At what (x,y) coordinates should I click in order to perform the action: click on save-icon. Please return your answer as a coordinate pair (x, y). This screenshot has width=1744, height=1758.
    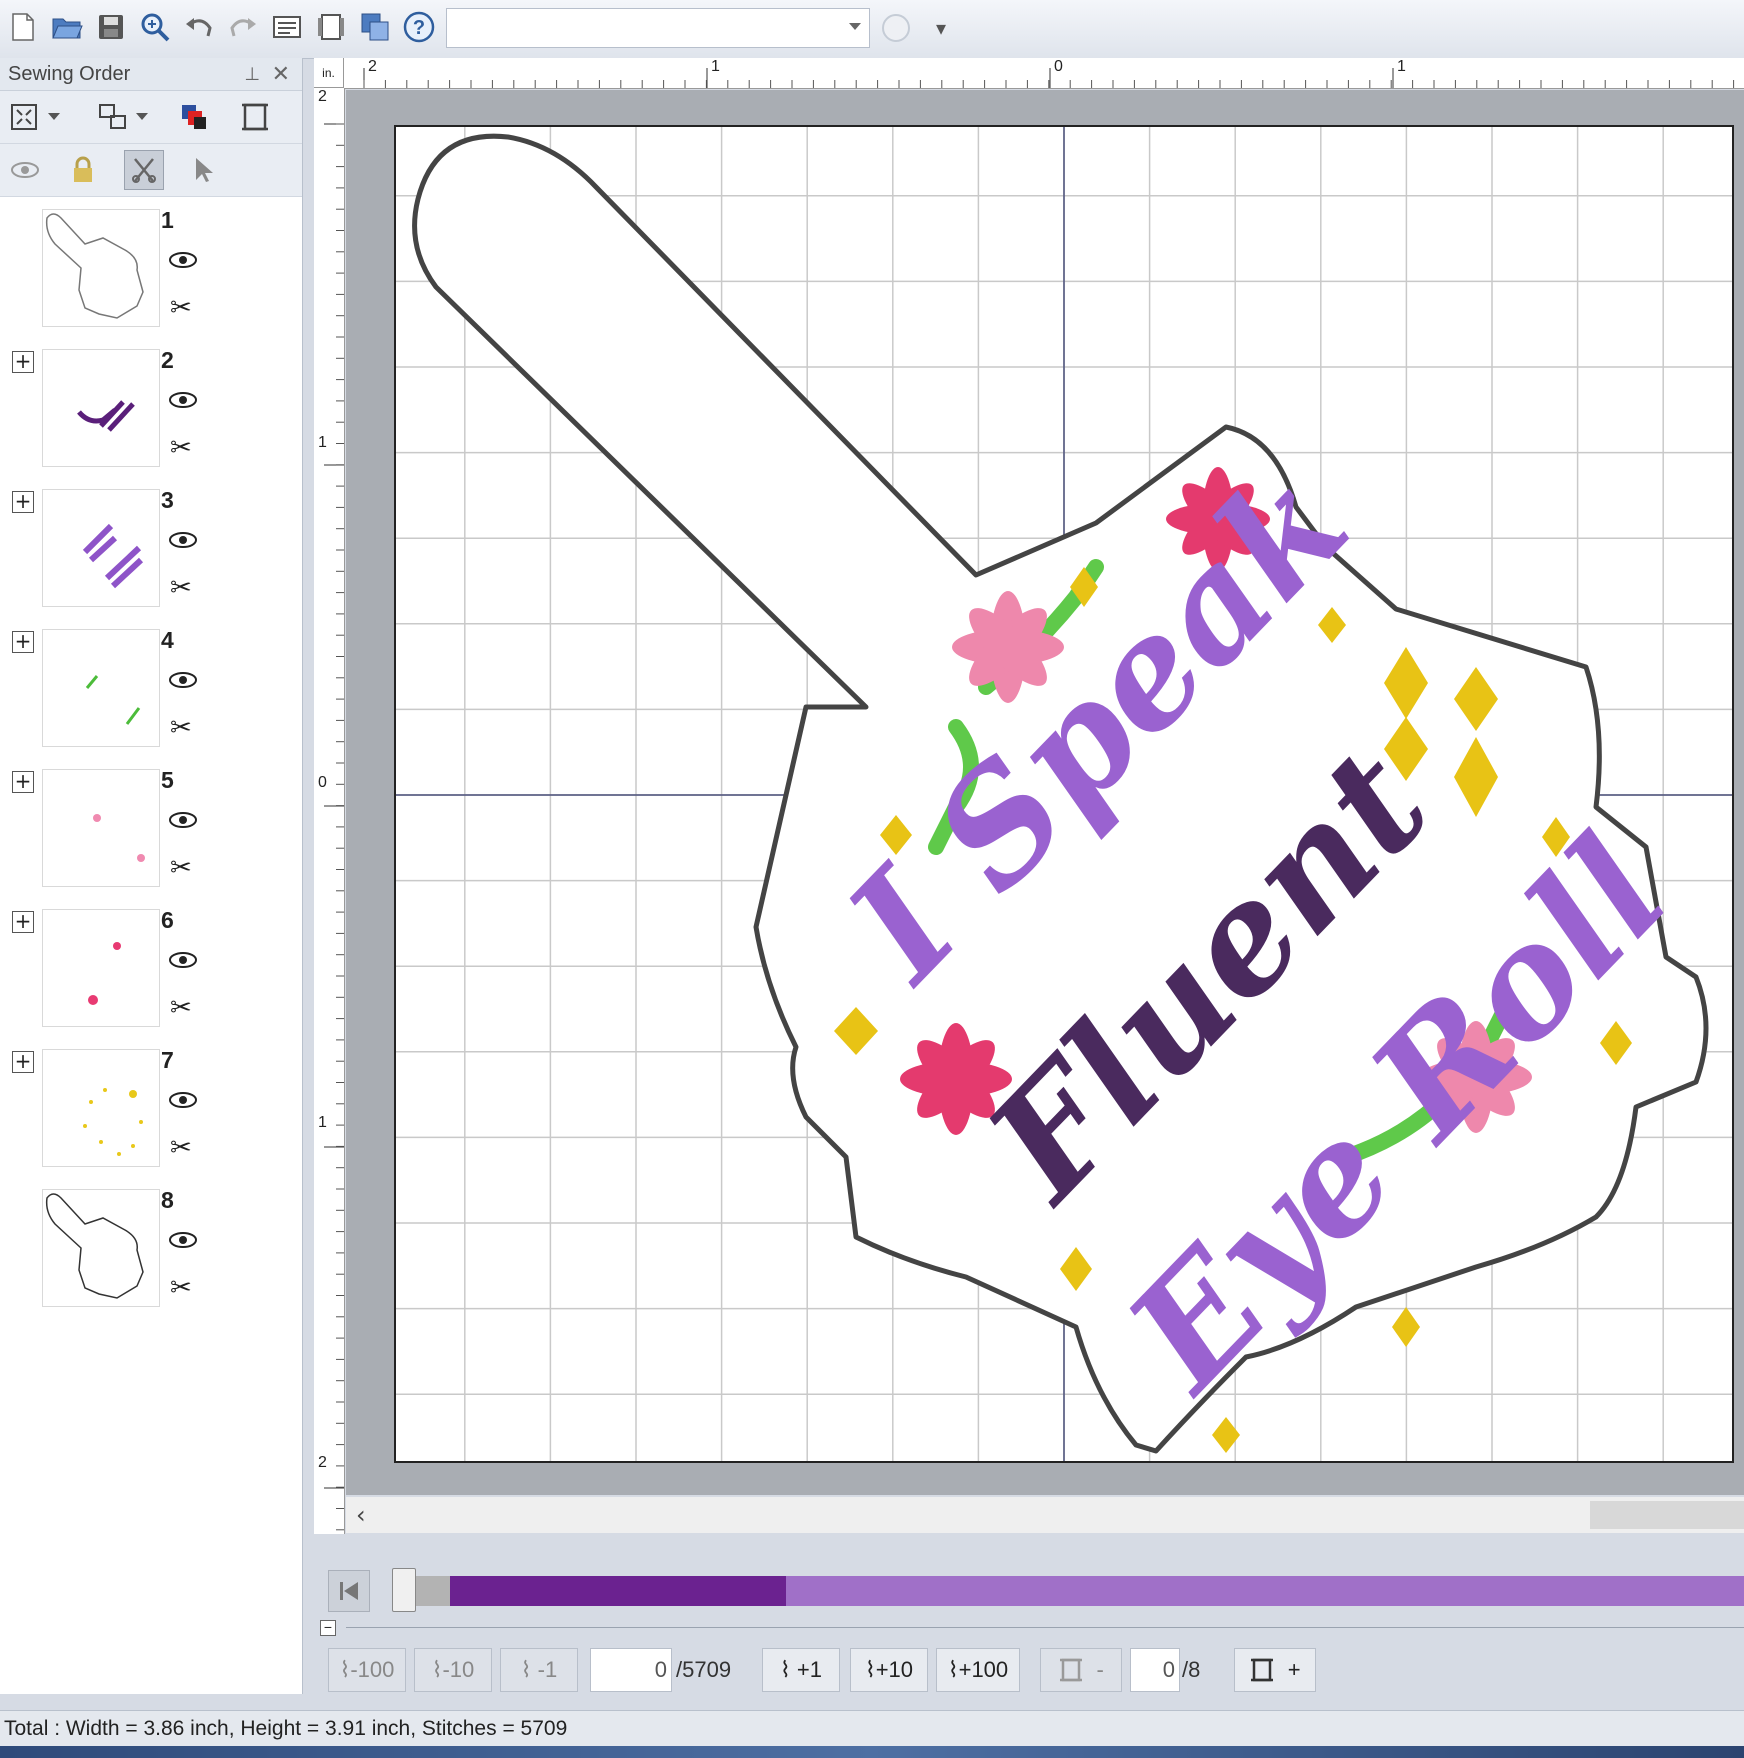
    Looking at the image, I should click on (111, 27).